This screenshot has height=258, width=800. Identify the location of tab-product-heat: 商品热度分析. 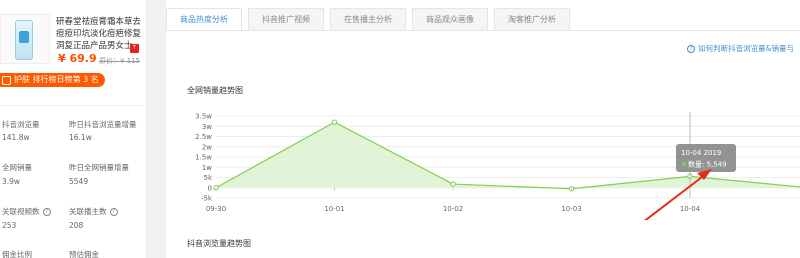
(204, 19).